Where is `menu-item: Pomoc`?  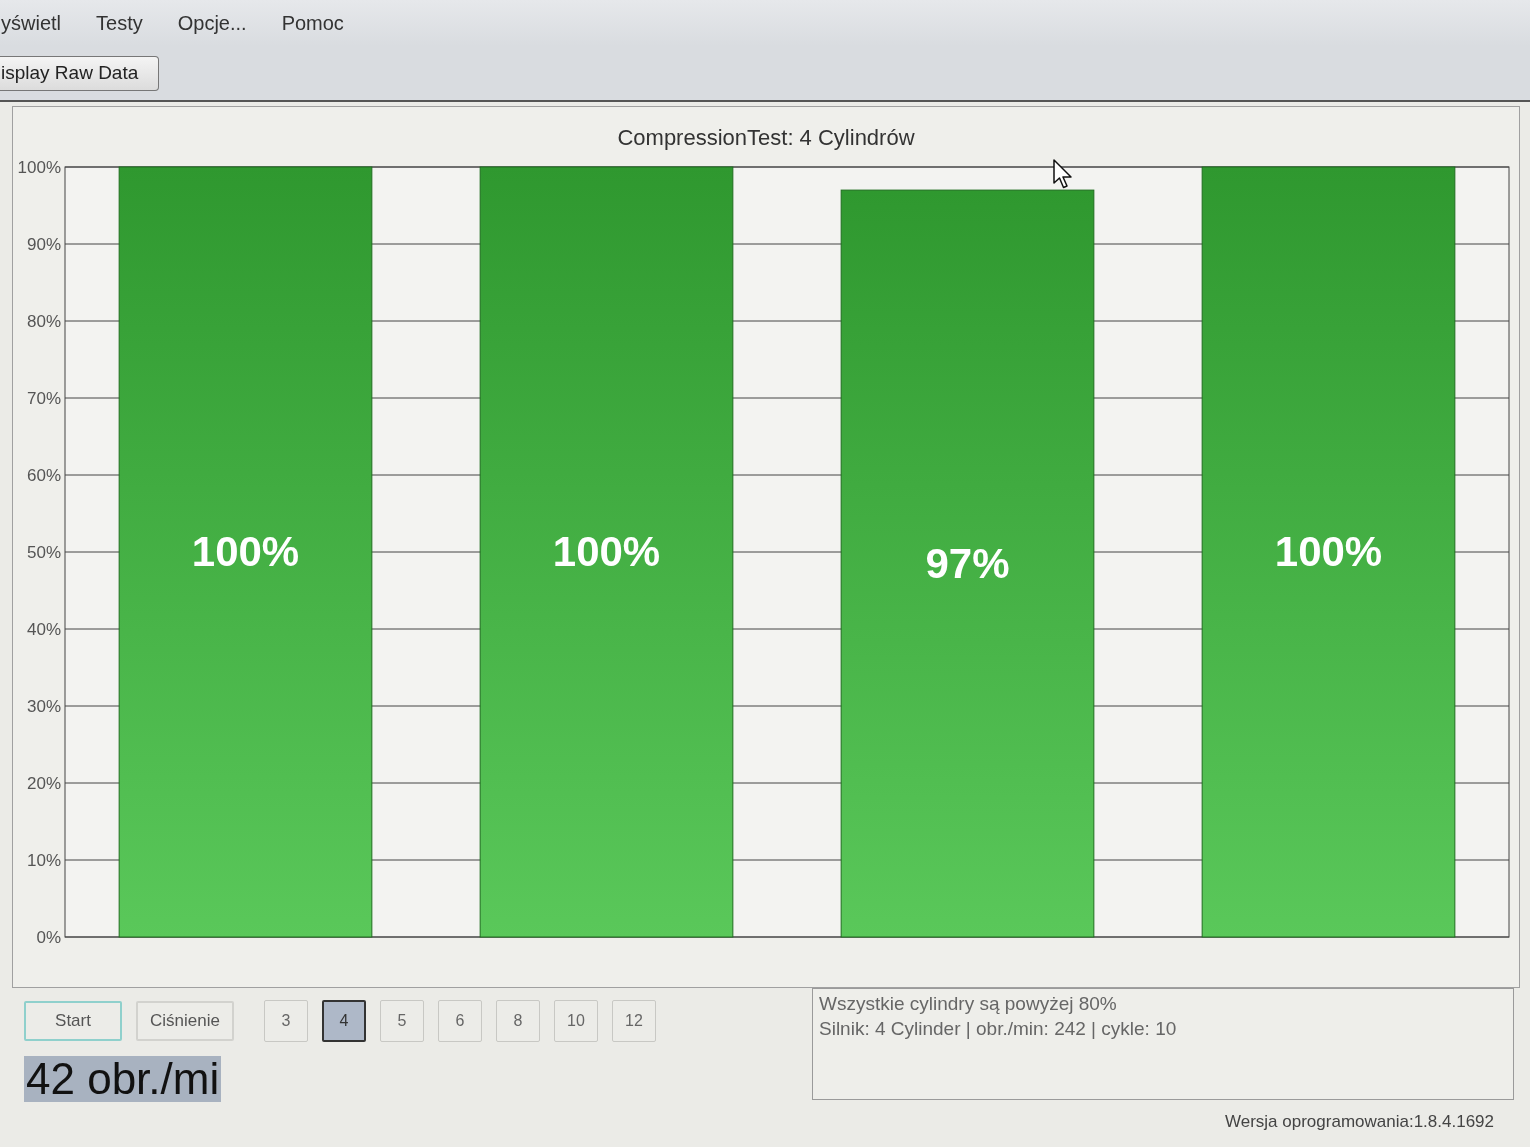
menu-item: Pomoc is located at coordinates (312, 23).